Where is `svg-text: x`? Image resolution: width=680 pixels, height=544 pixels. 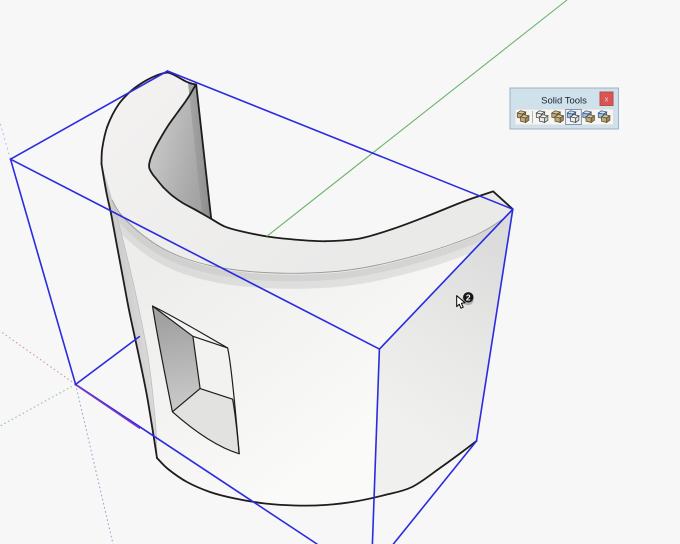 svg-text: x is located at coordinates (607, 100).